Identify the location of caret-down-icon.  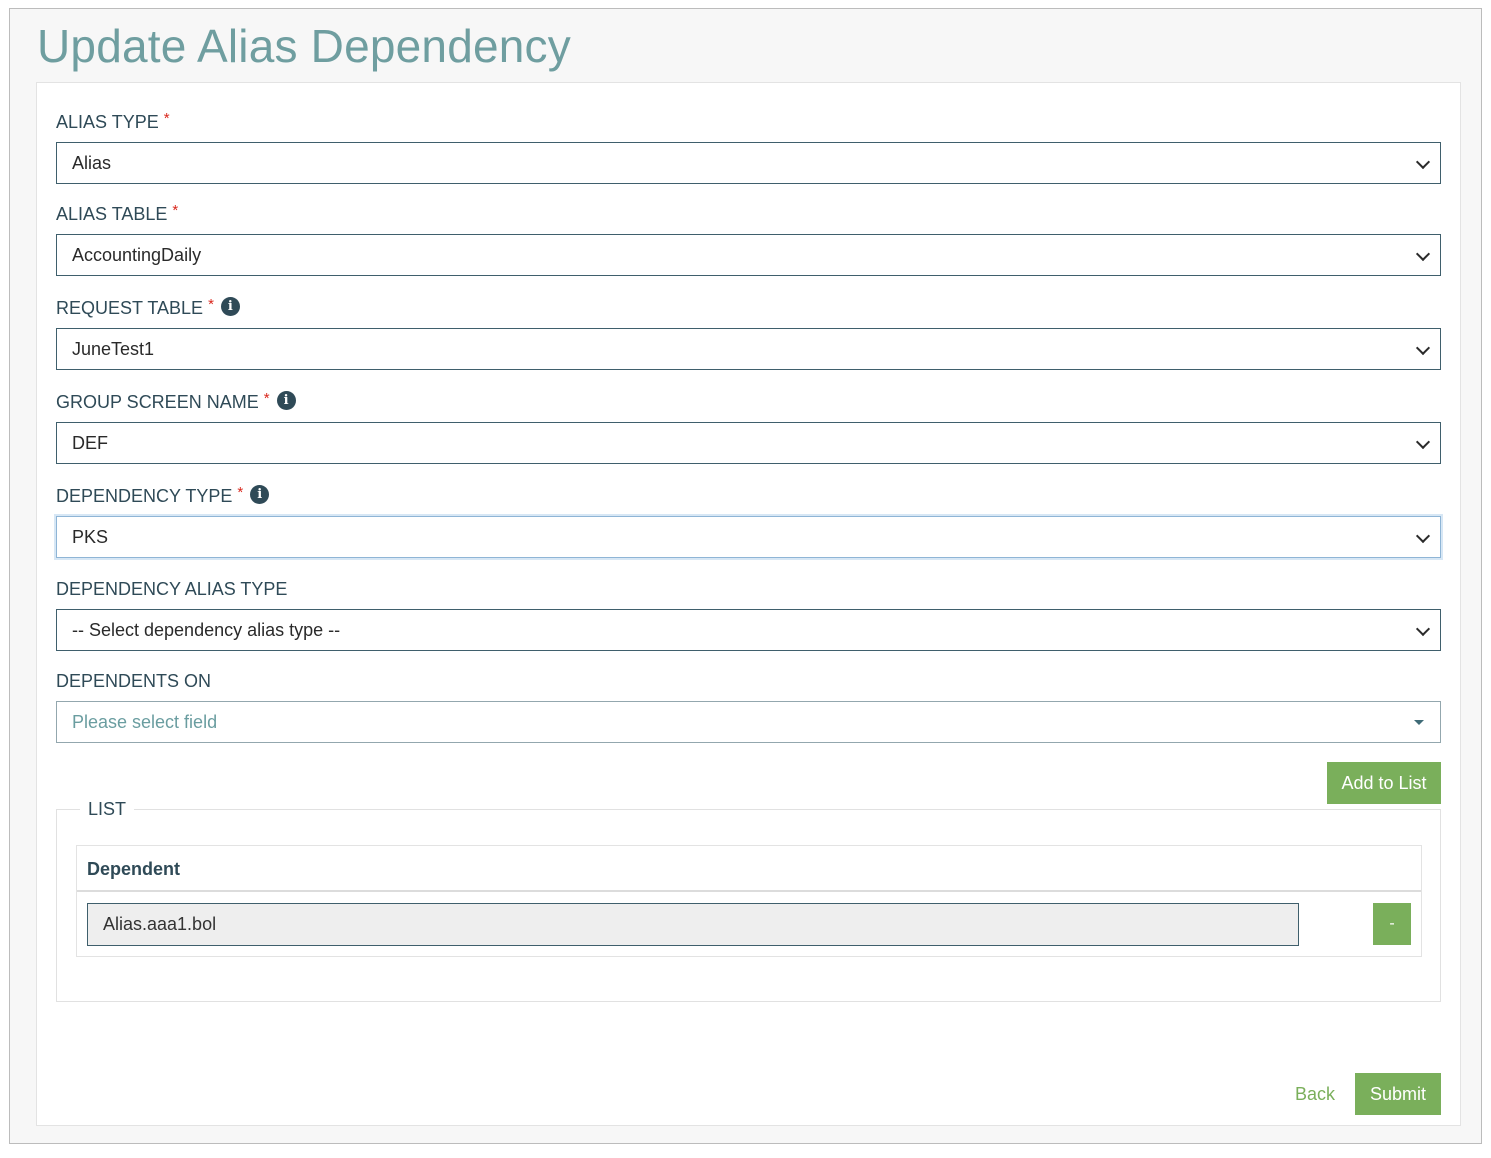
(1419, 722).